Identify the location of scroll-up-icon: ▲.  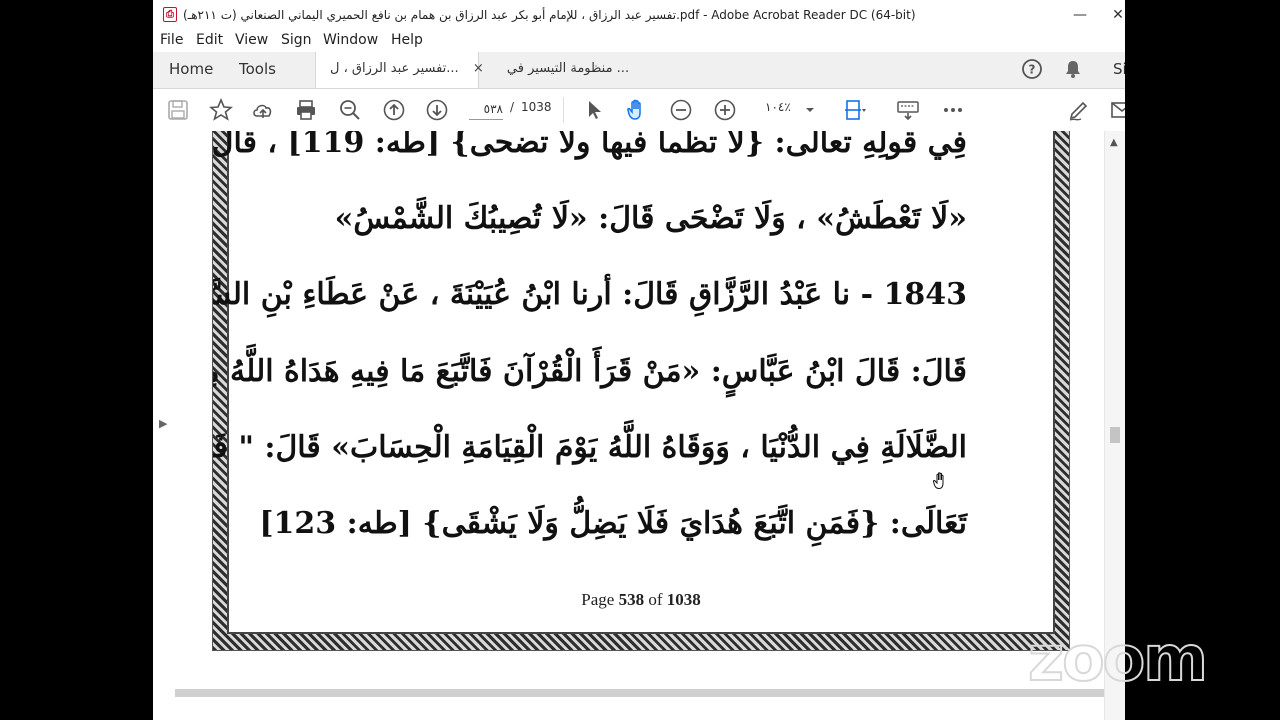
(1114, 142).